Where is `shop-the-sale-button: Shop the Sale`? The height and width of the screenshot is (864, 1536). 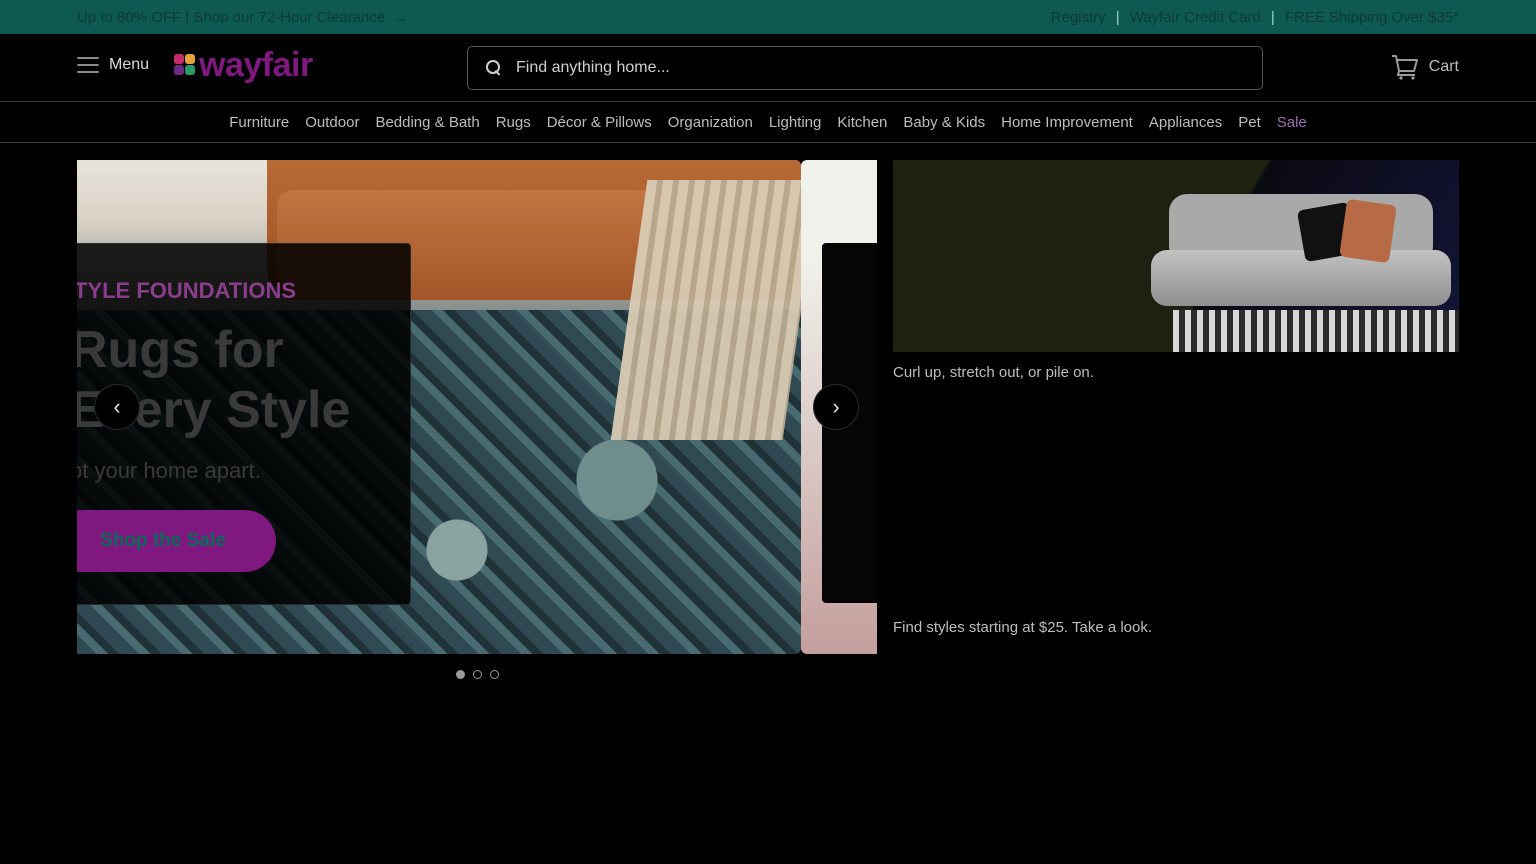
shop-the-sale-button: Shop the Sale is located at coordinates (176, 541).